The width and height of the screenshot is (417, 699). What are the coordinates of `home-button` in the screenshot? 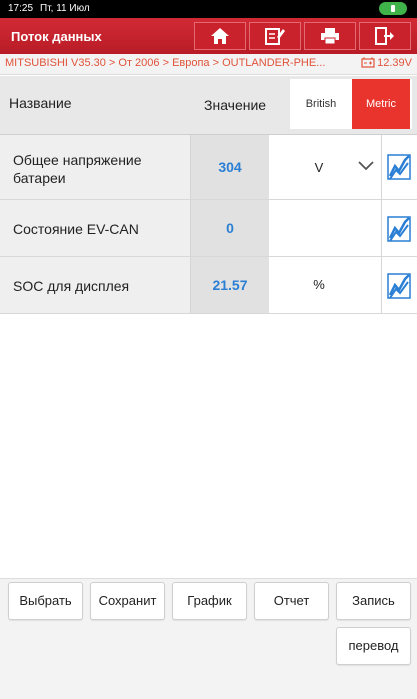 It's located at (220, 36).